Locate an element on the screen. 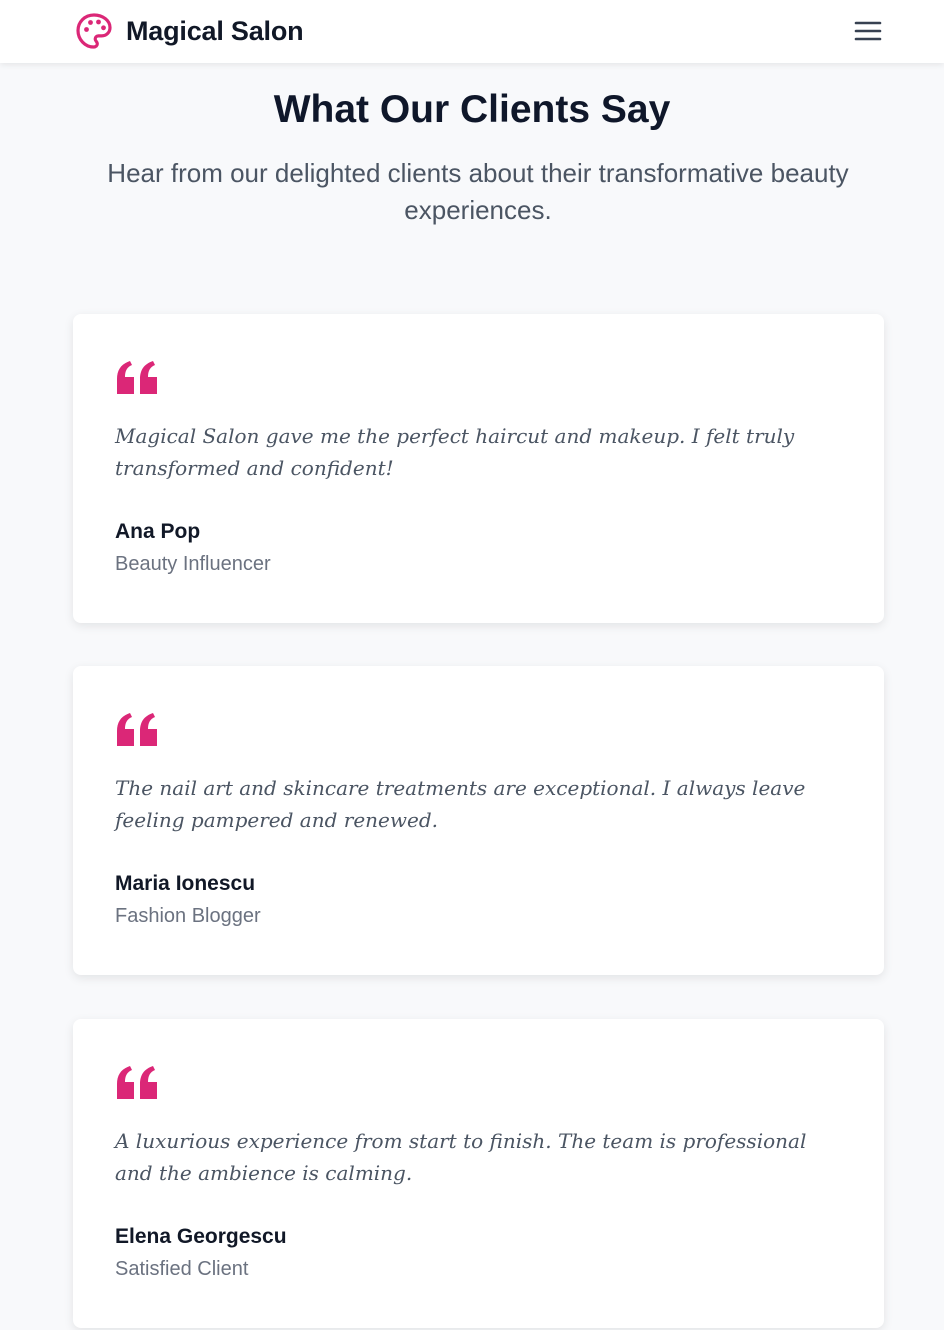  brand-link: Magical Salon is located at coordinates (189, 31).